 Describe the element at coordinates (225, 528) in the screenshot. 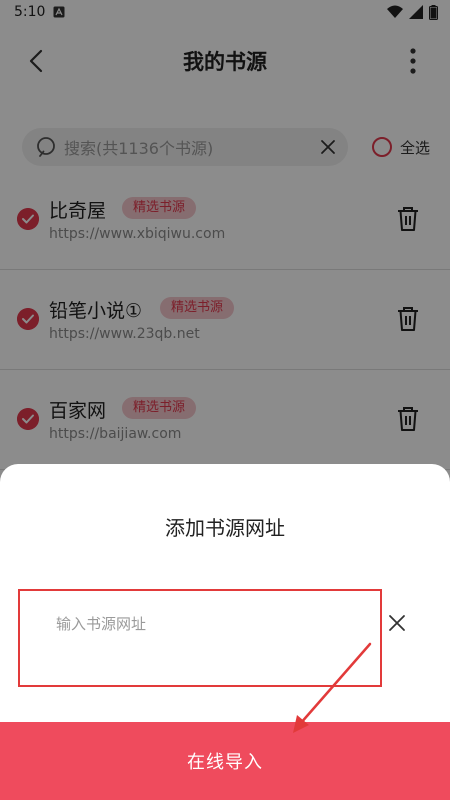

I see `sheet-title: 添加书源网址` at that location.